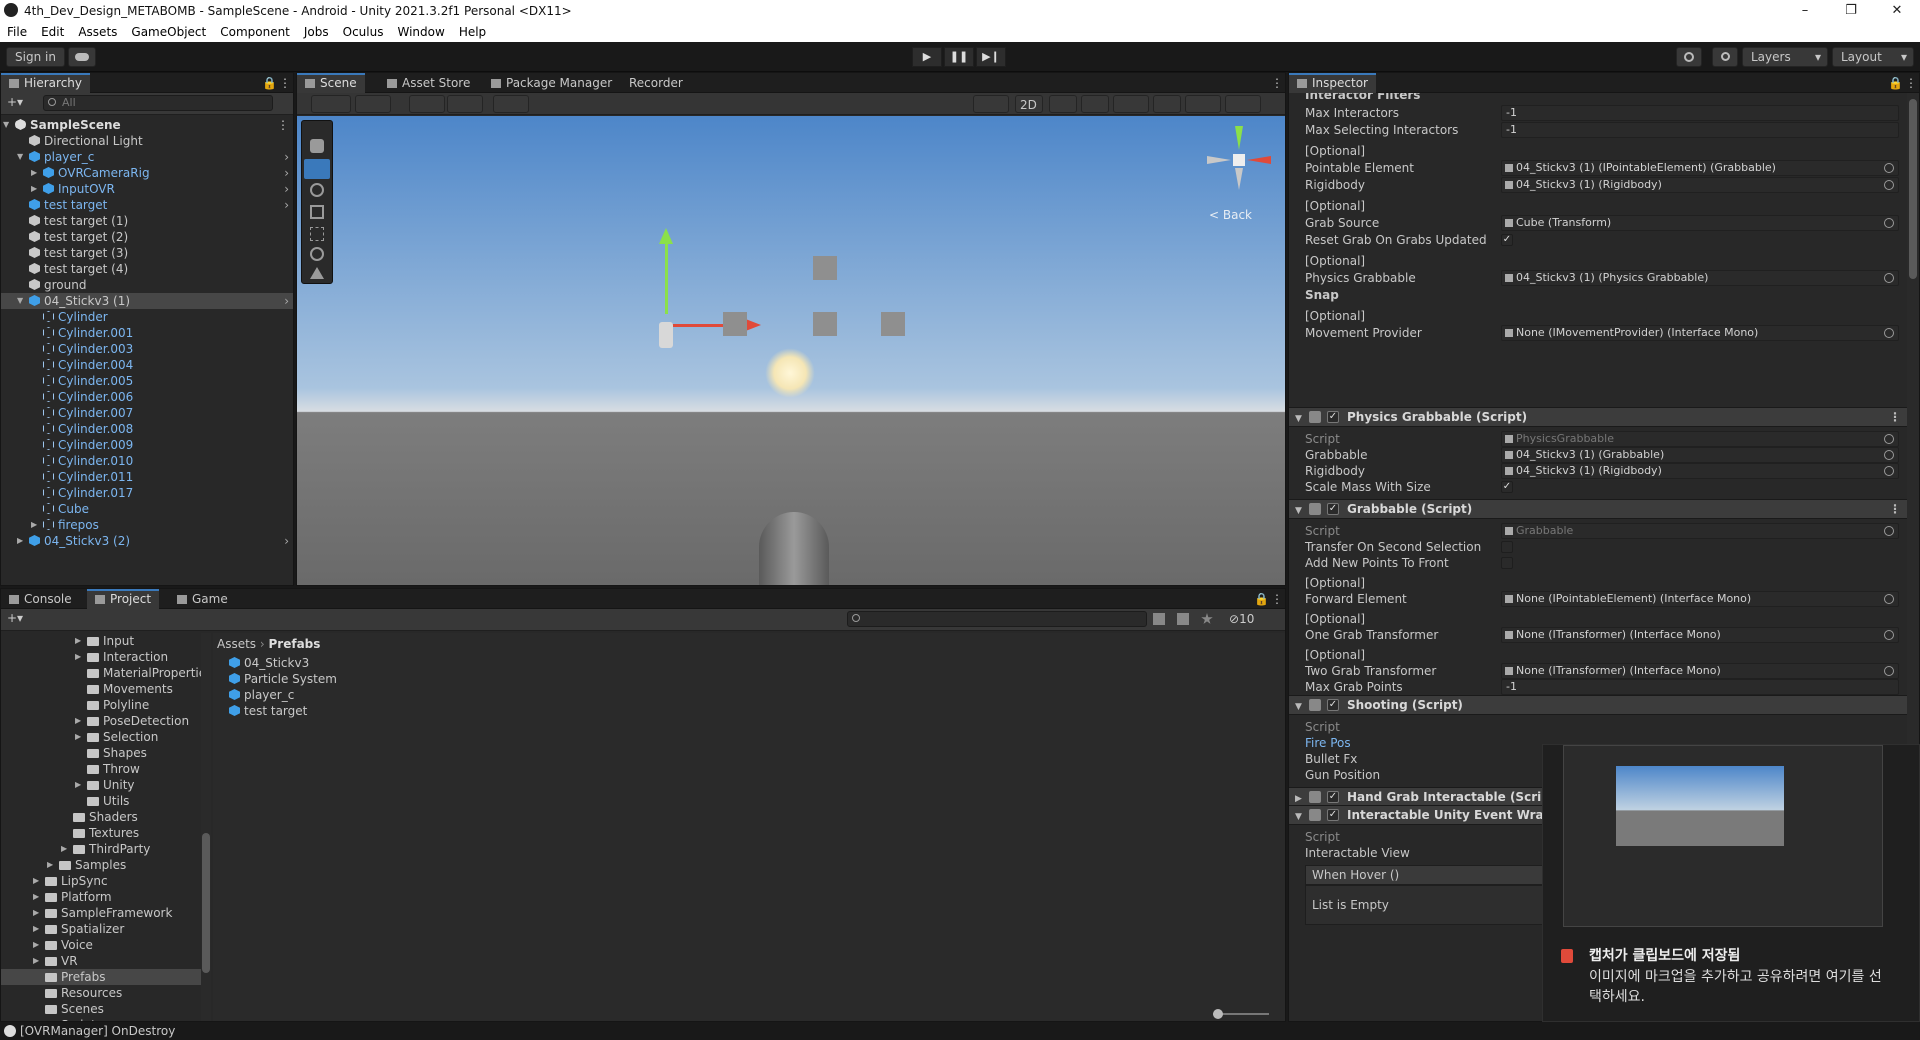 Image resolution: width=1920 pixels, height=1040 pixels. What do you see at coordinates (331, 104) in the screenshot?
I see `draw-mode-dropdown` at bounding box center [331, 104].